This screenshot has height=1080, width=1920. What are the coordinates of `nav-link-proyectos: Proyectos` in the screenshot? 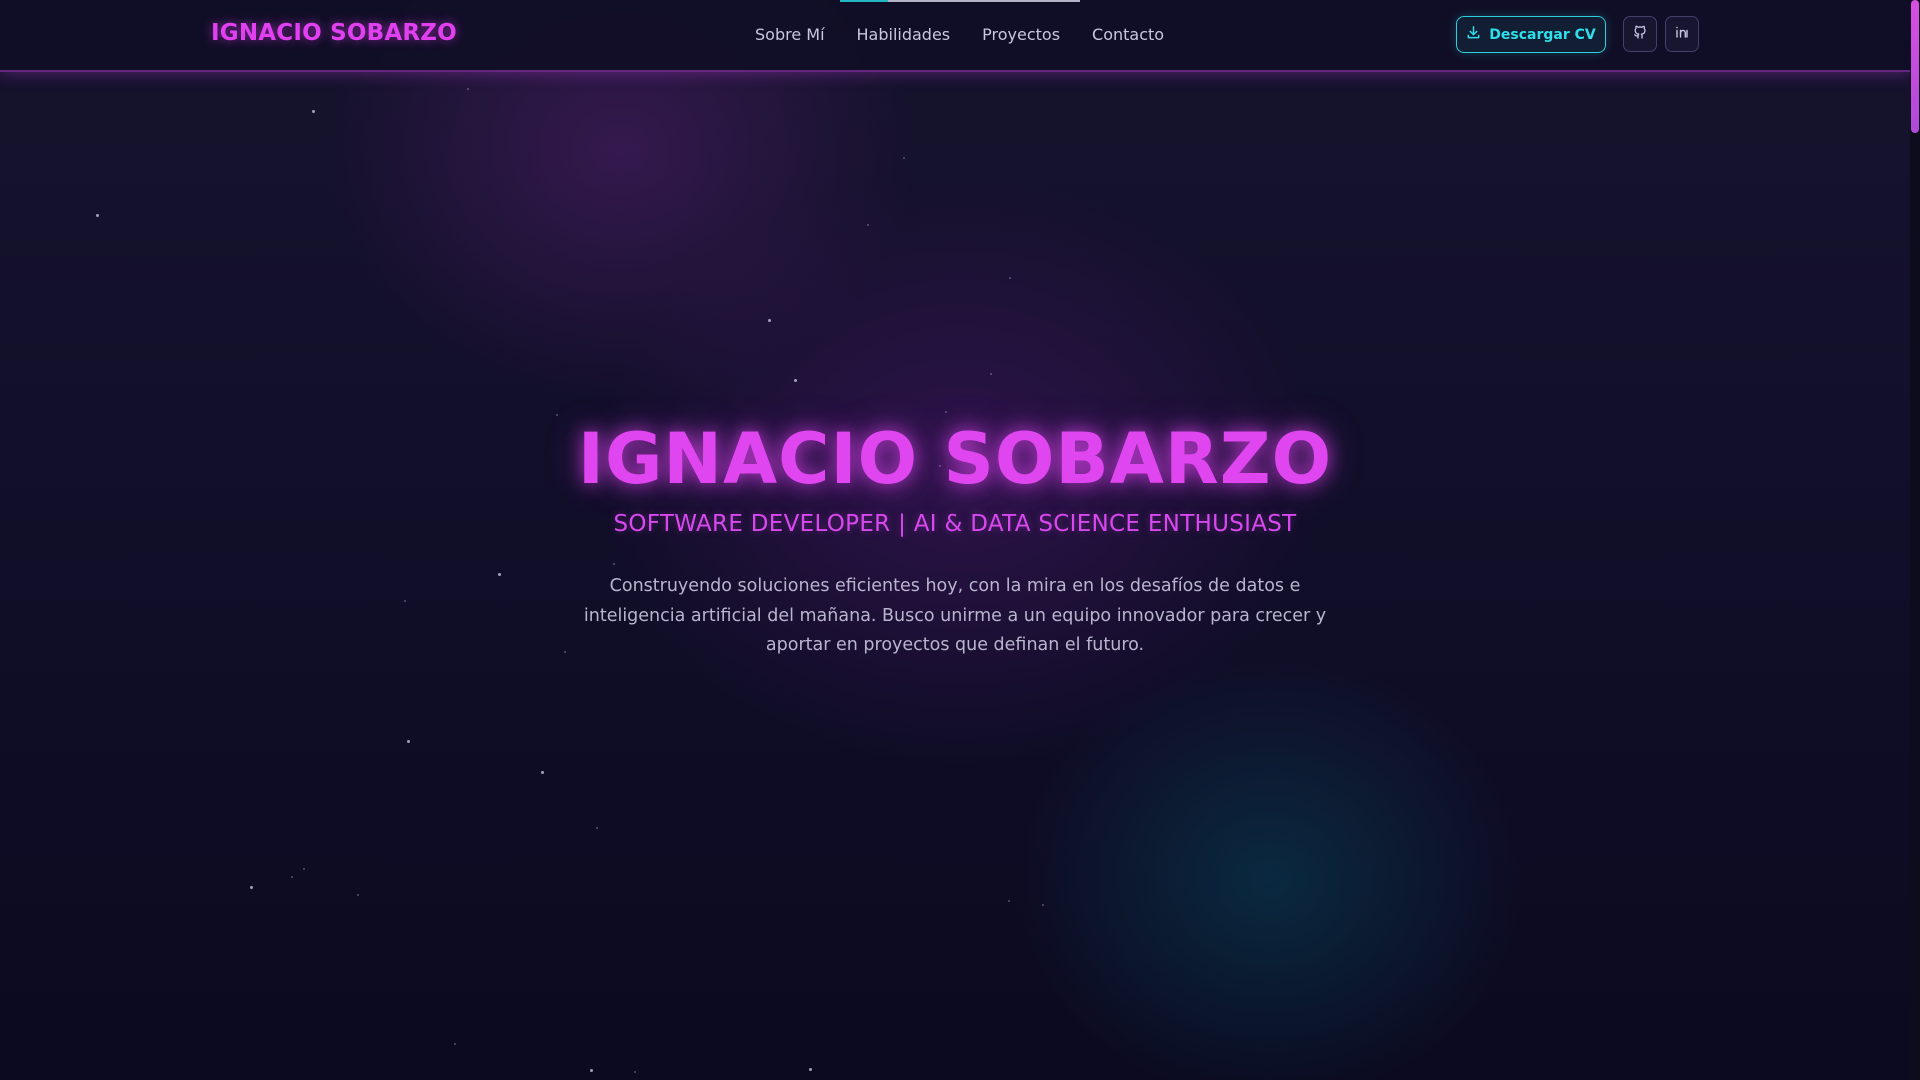 It's located at (1021, 34).